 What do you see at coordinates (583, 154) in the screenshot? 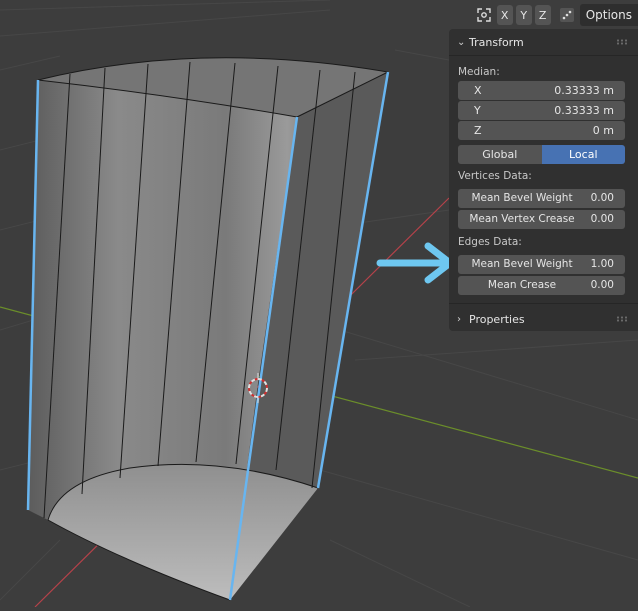
I see `local-button: Local` at bounding box center [583, 154].